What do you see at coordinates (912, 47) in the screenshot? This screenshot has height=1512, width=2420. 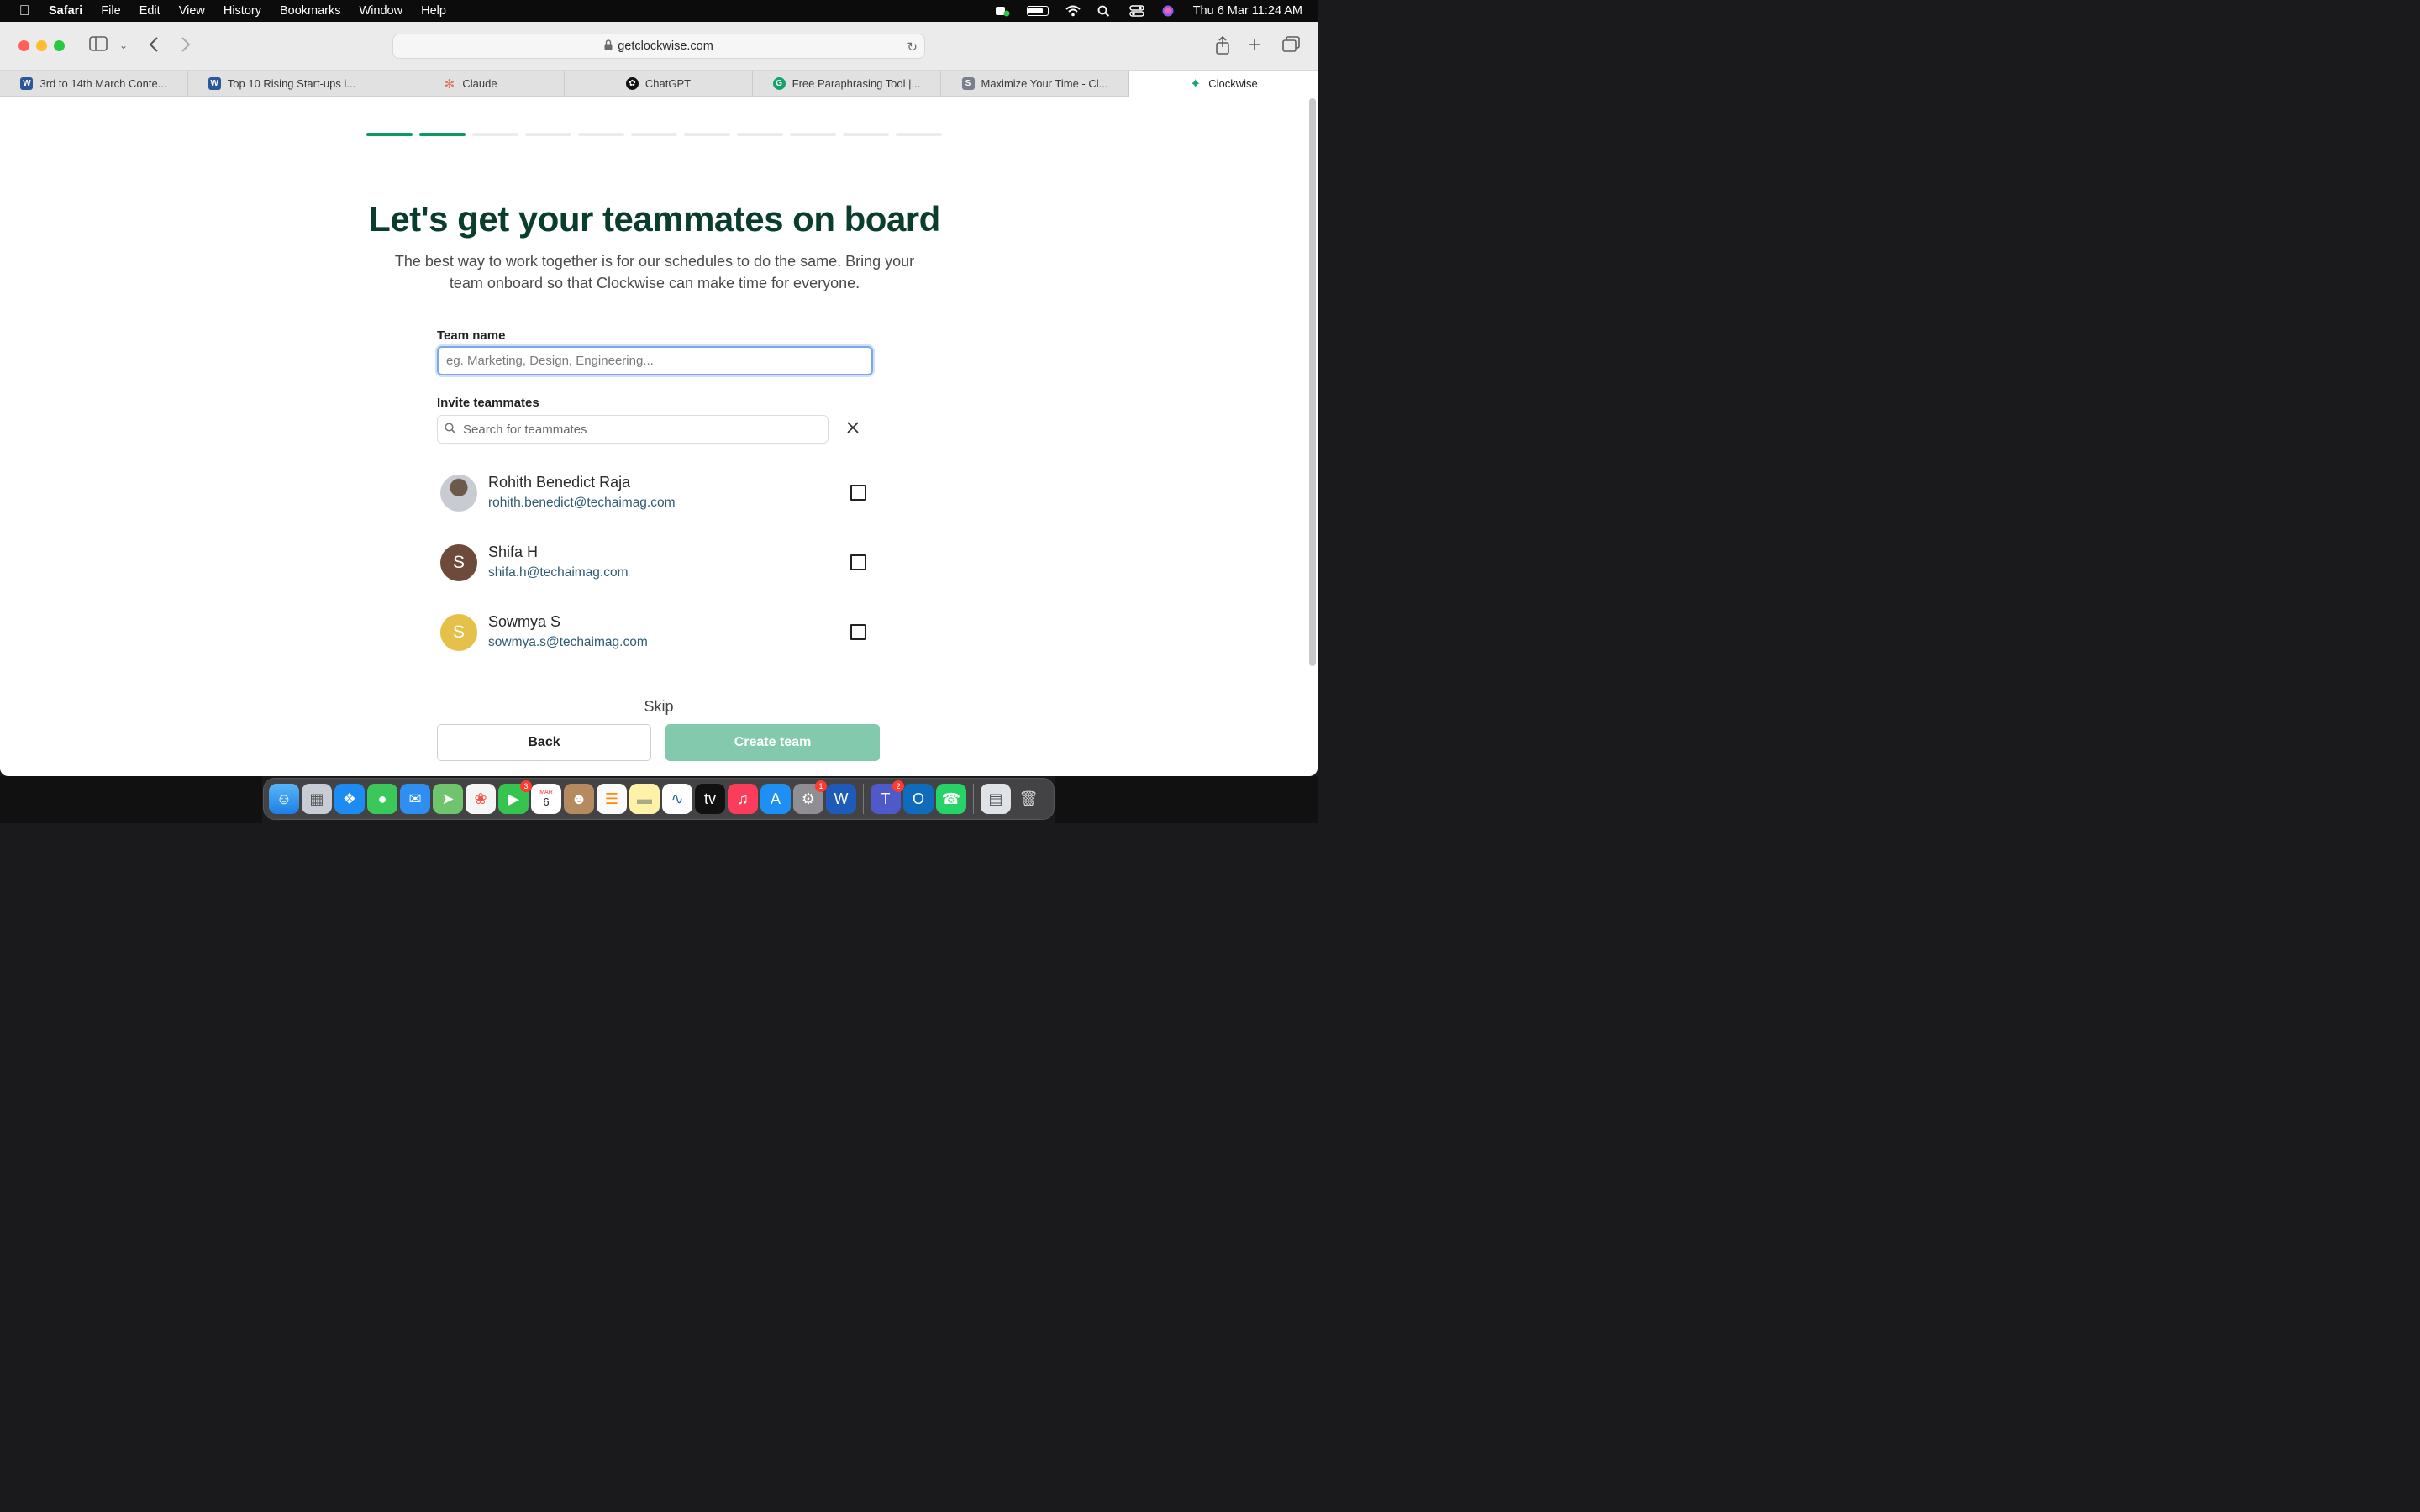 I see `reload-icon: ↻` at bounding box center [912, 47].